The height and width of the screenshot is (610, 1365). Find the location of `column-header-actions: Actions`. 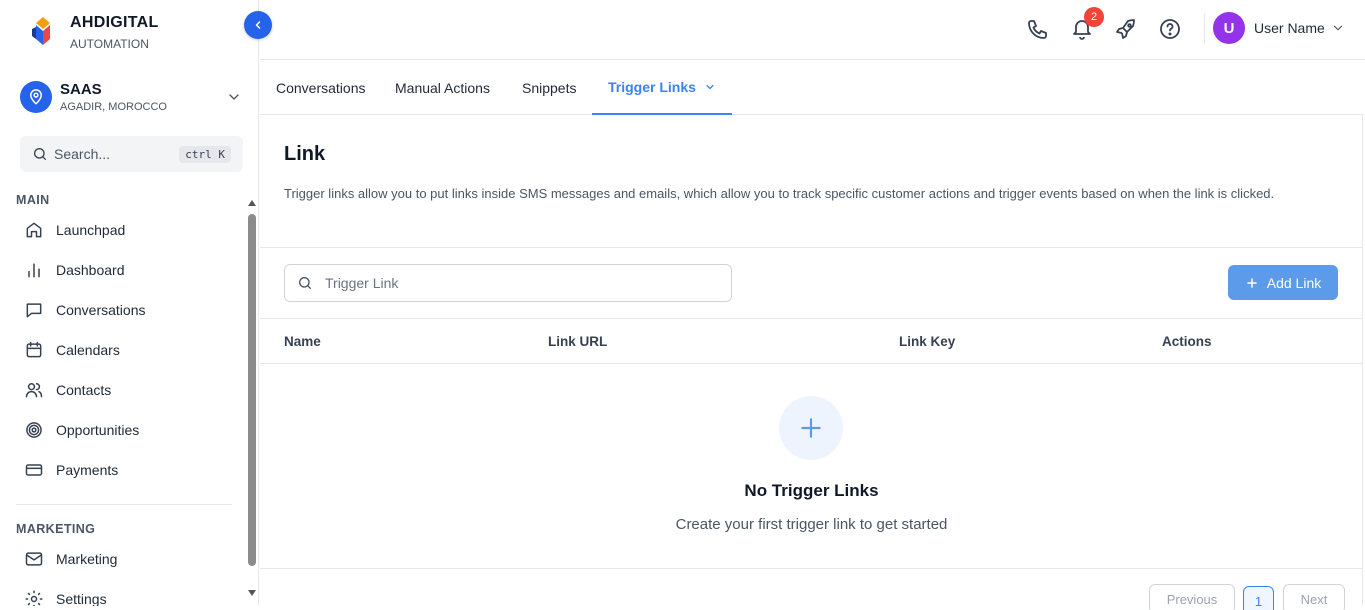

column-header-actions: Actions is located at coordinates (1187, 341).